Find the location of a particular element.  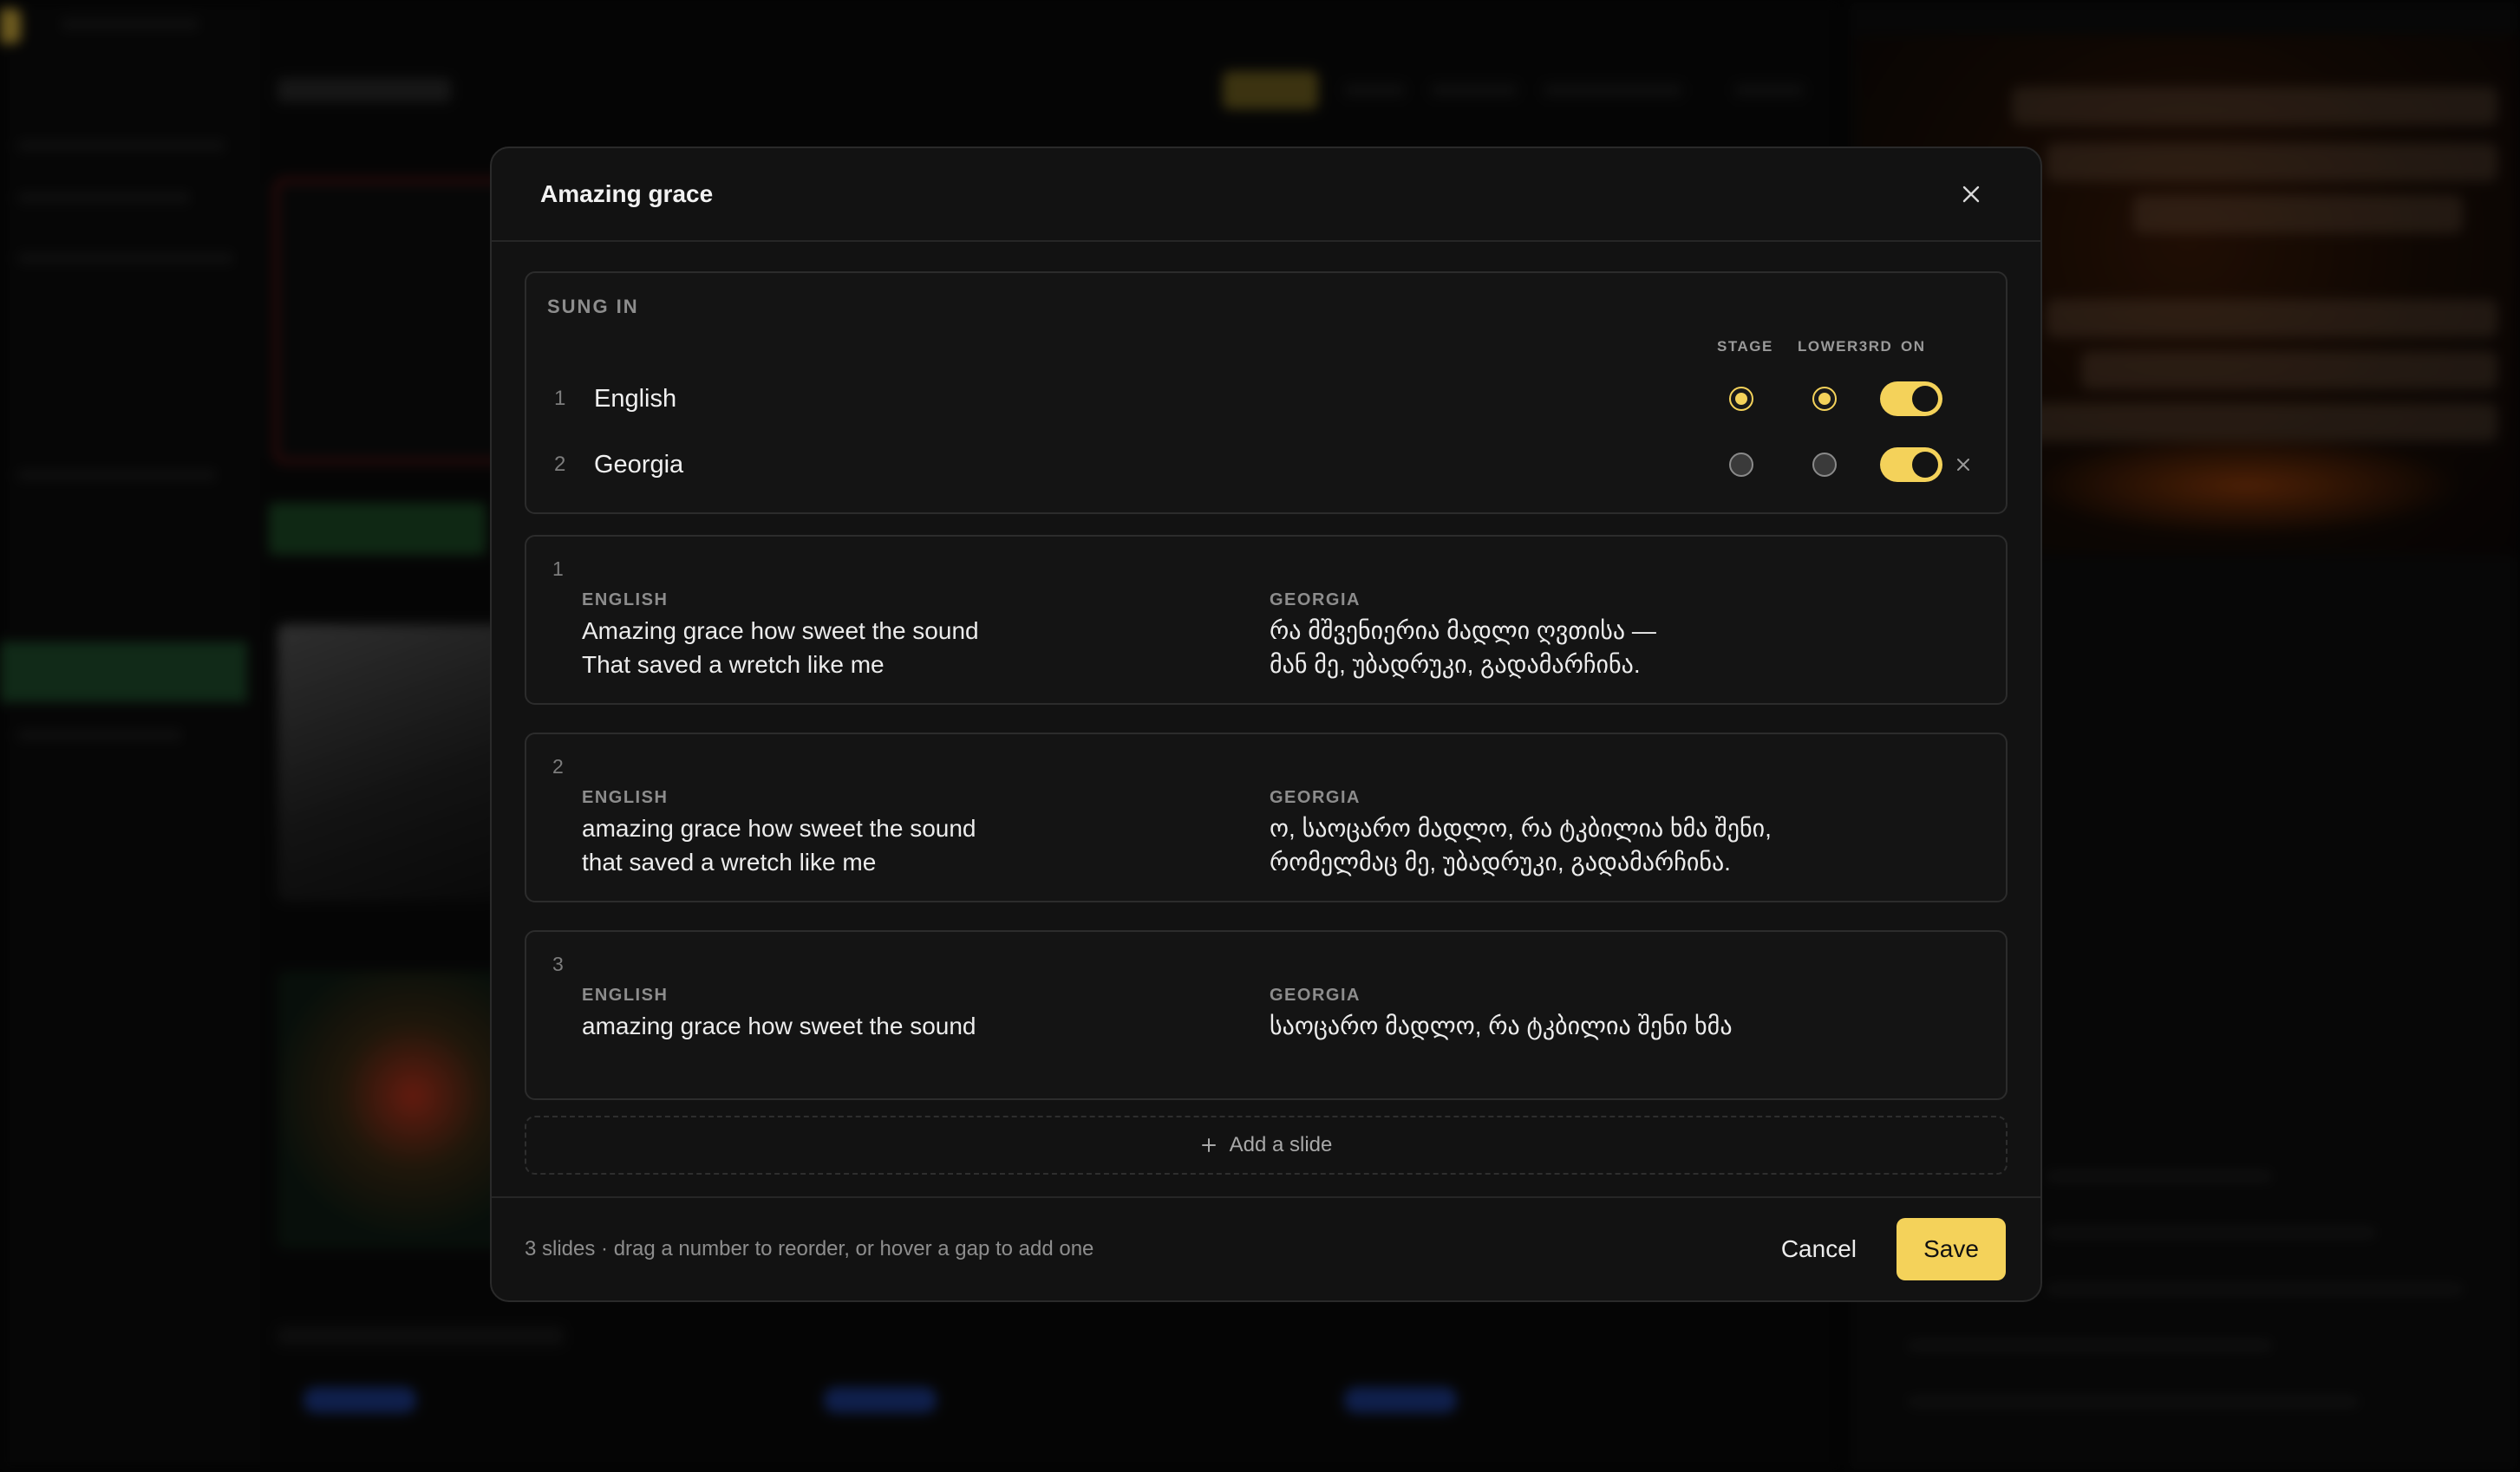

stage-radio-georgia is located at coordinates (1741, 465).